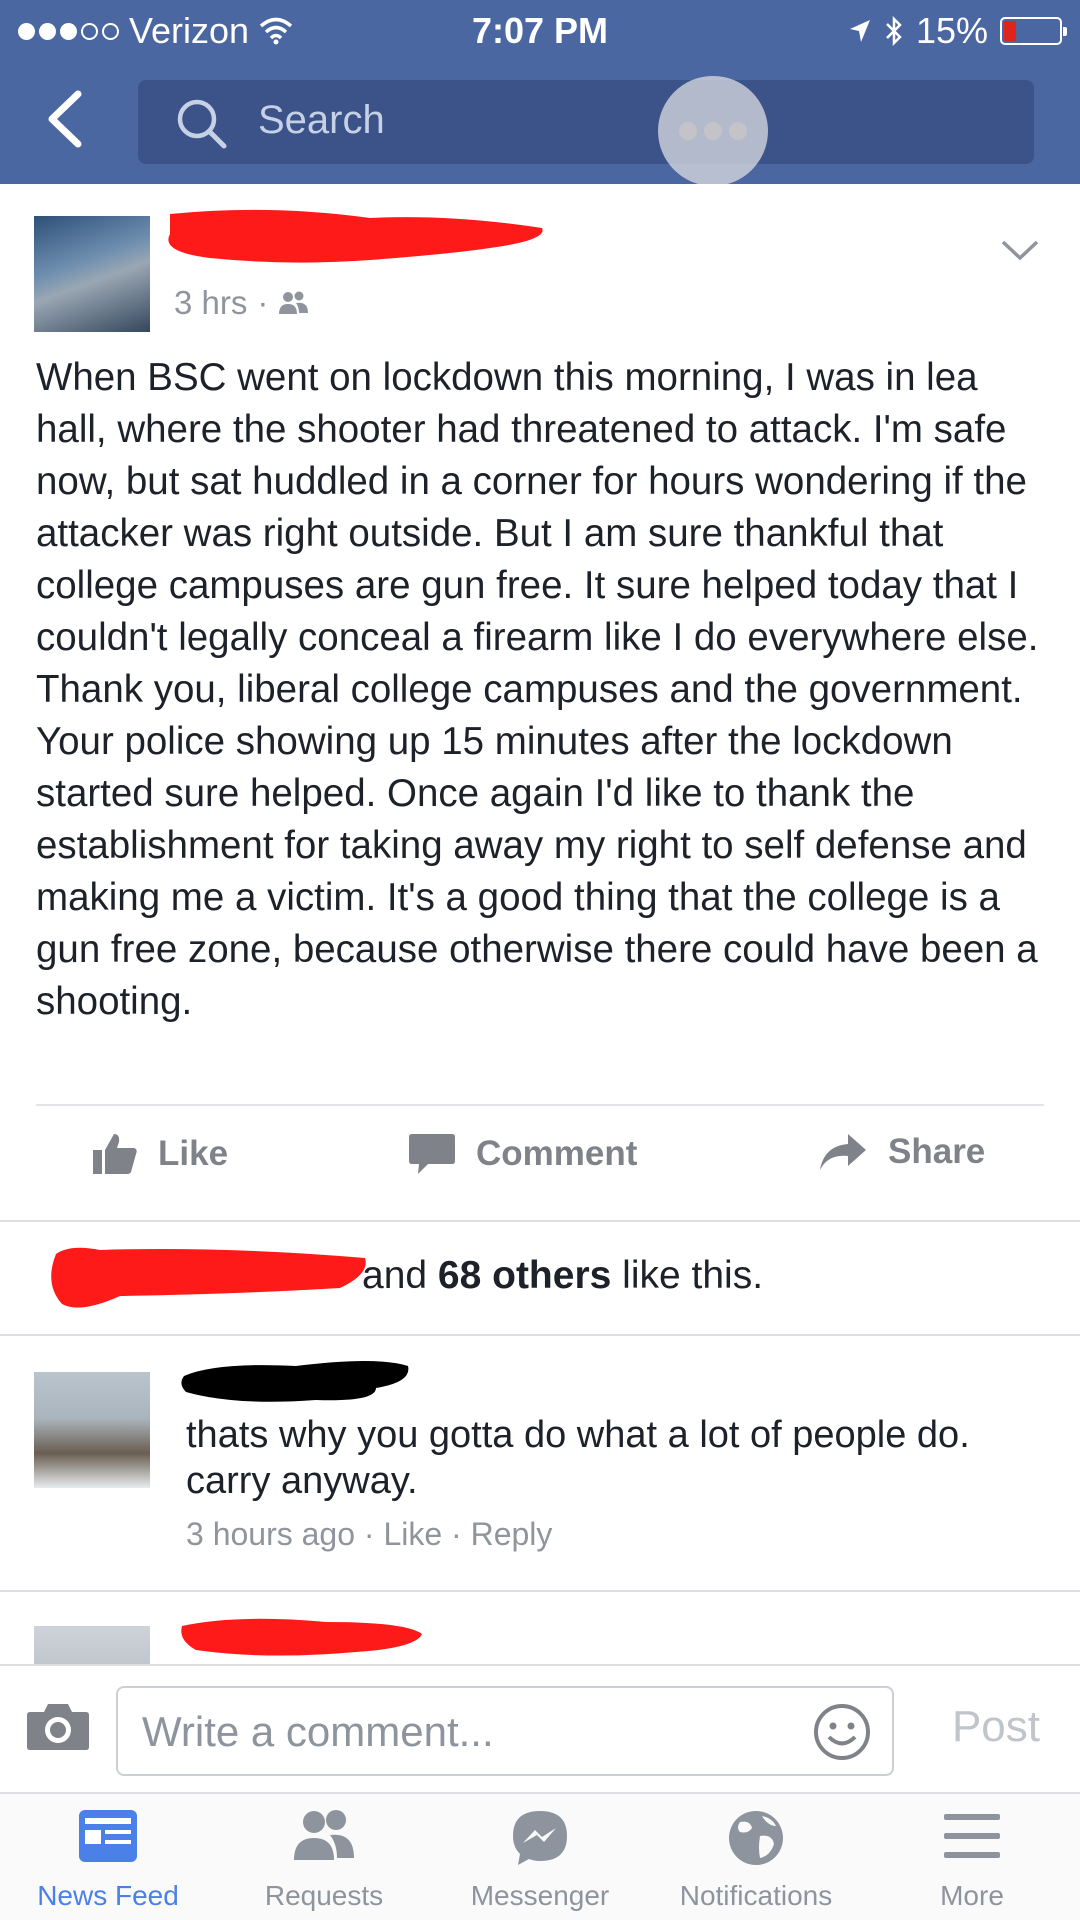 The width and height of the screenshot is (1080, 1920). What do you see at coordinates (115, 1154) in the screenshot?
I see `thumbs-up-icon` at bounding box center [115, 1154].